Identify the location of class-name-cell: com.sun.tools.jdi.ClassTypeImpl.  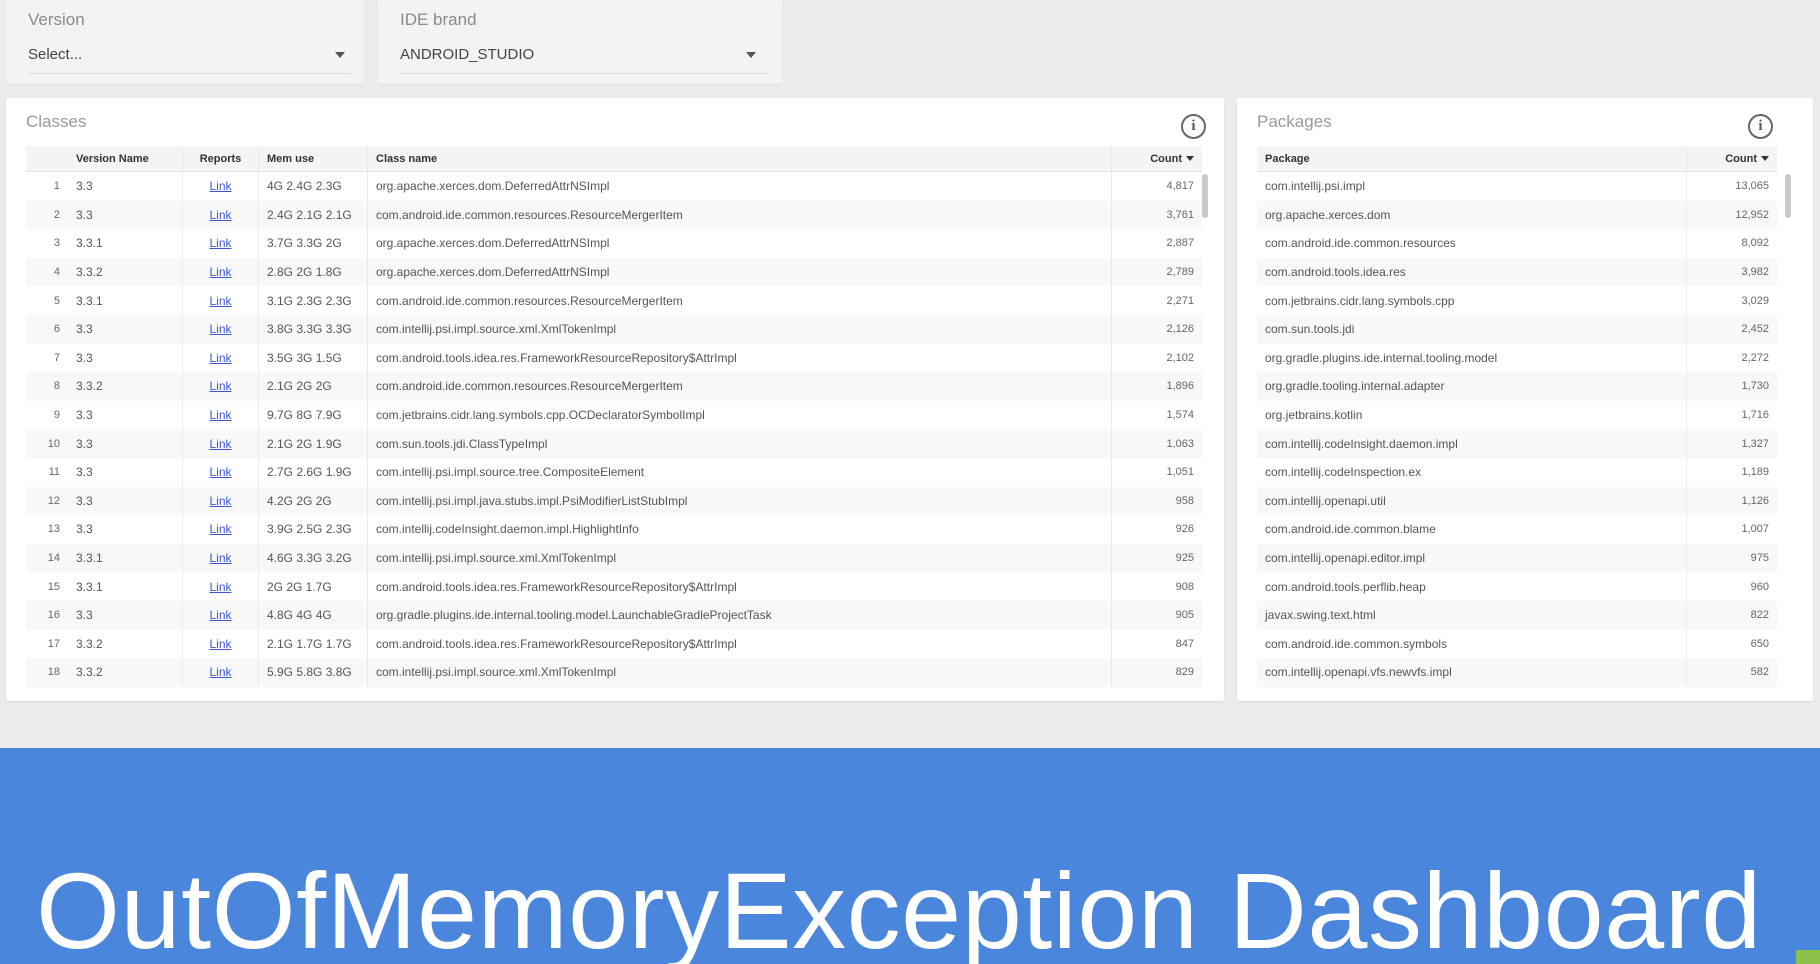
(740, 443).